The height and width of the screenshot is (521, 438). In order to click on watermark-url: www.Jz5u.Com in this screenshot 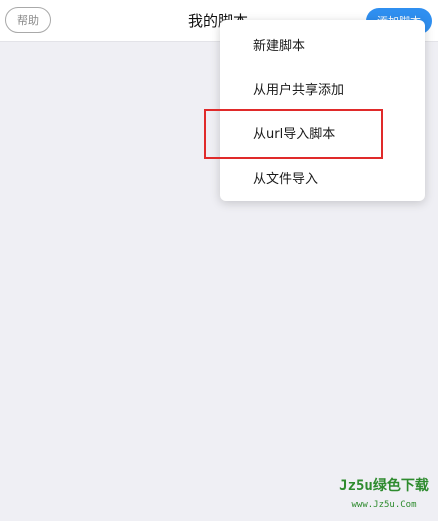, I will do `click(384, 505)`.